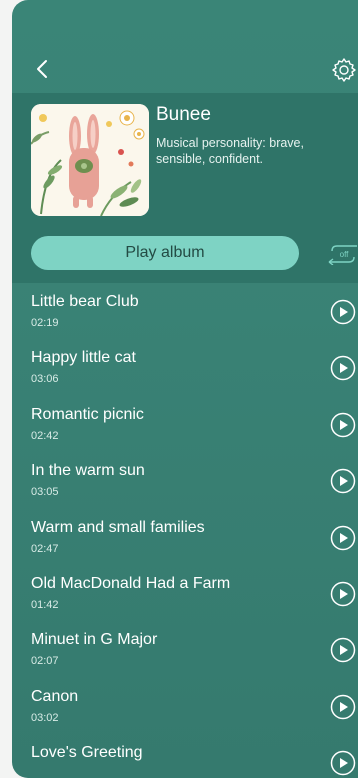 This screenshot has height=778, width=358. What do you see at coordinates (45, 661) in the screenshot?
I see `track-duration: 02:07` at bounding box center [45, 661].